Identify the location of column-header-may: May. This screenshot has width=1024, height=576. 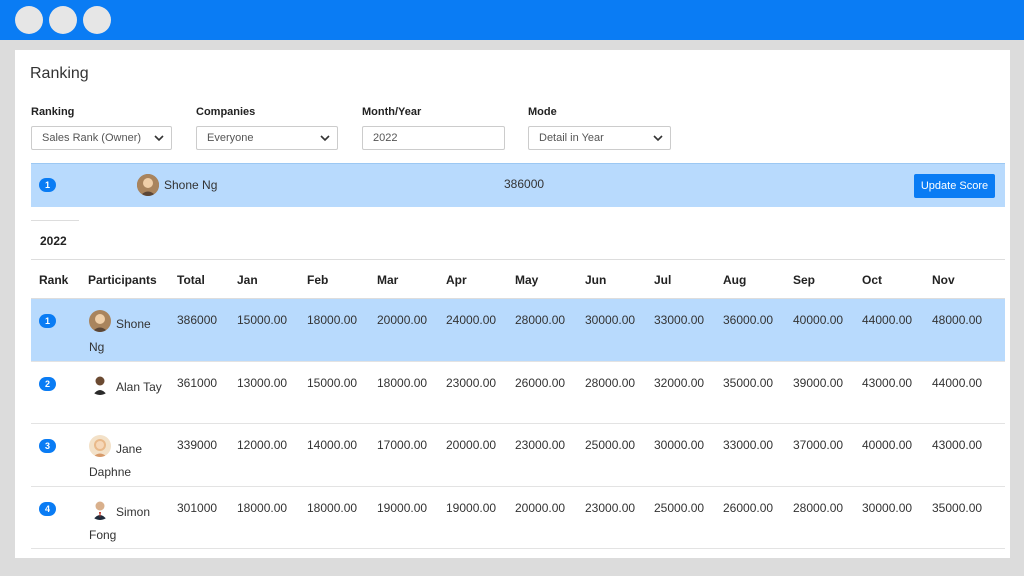
(526, 280).